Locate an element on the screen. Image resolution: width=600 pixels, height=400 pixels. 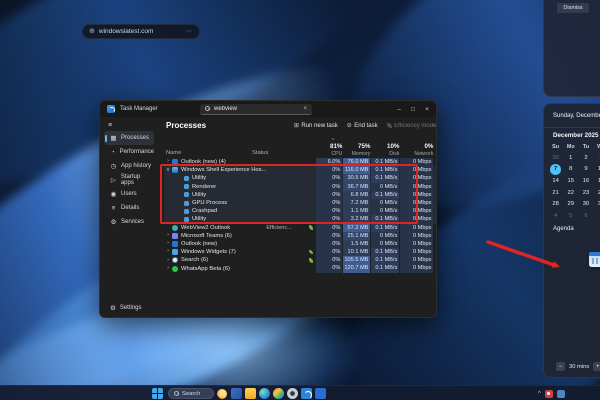
tray-expand-chevron-icon: ^ is located at coordinates (539, 394).